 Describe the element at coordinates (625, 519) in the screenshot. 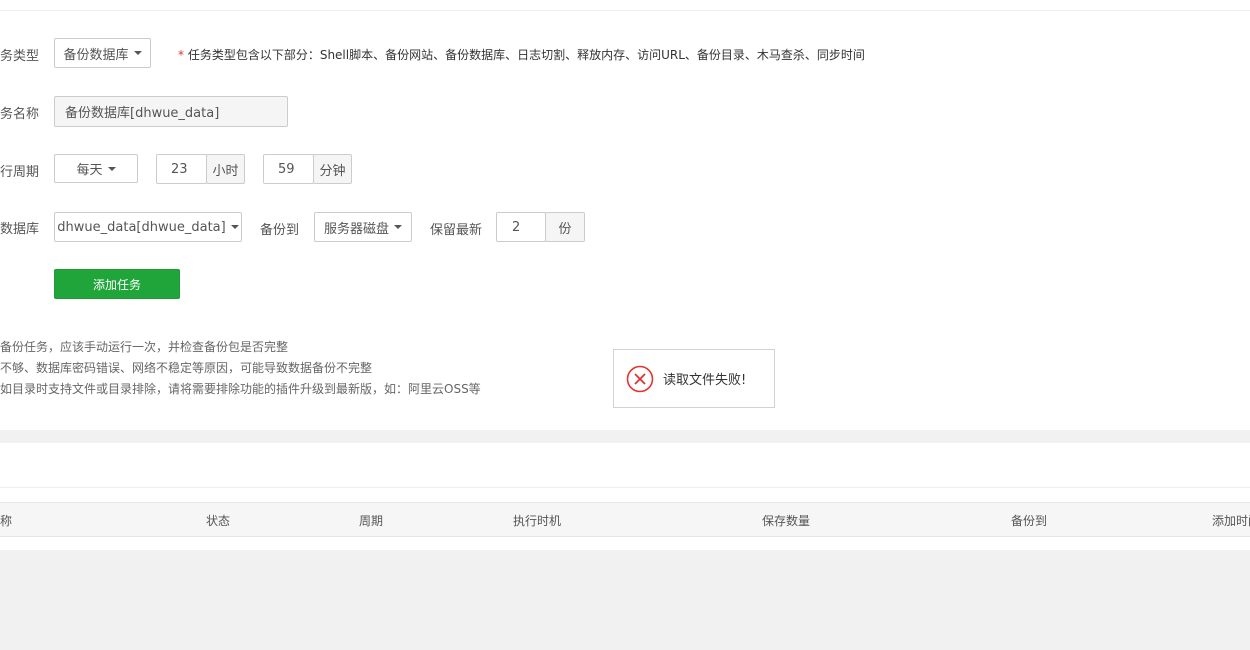

I see `table-header: 称 状态 周期 执行时机 保存数量 备份到 添加时间` at that location.